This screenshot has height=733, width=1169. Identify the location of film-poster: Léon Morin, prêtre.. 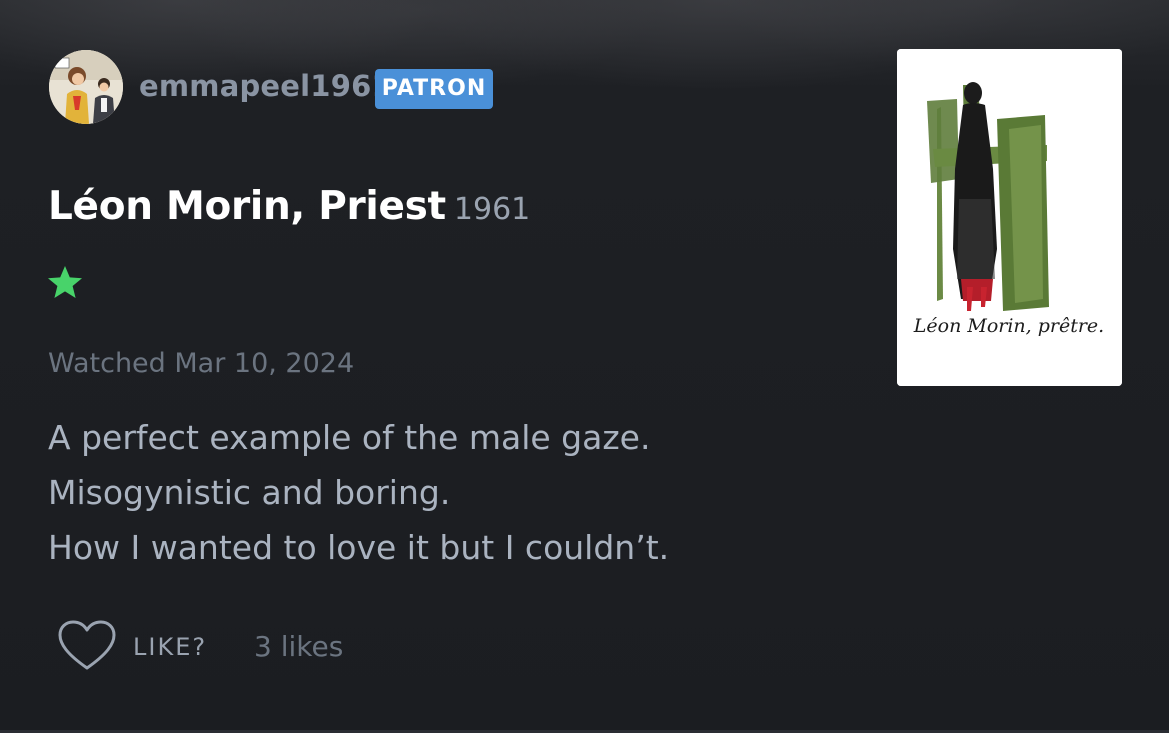
(1009, 217).